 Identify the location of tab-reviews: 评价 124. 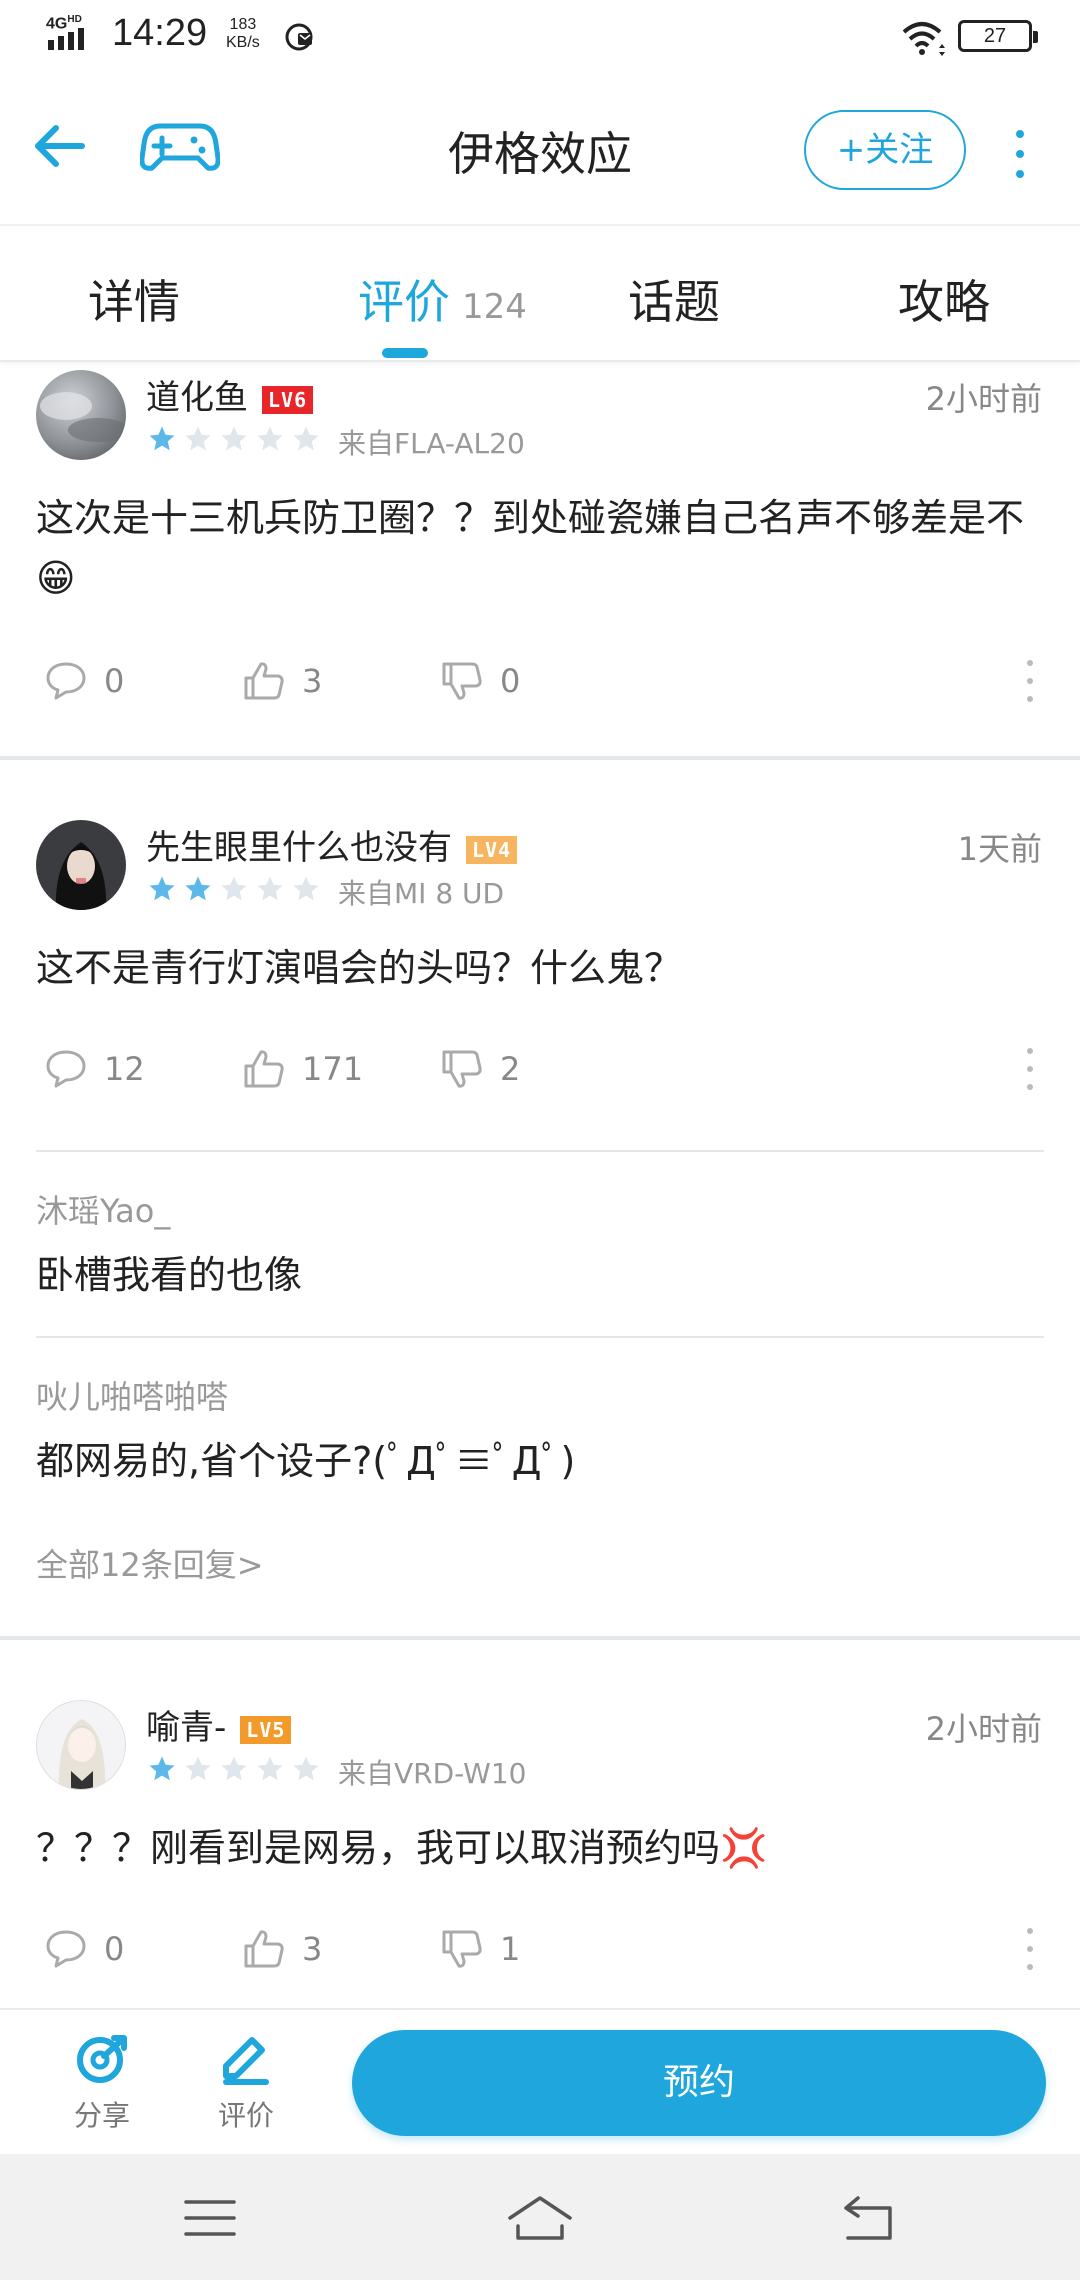
(442, 299).